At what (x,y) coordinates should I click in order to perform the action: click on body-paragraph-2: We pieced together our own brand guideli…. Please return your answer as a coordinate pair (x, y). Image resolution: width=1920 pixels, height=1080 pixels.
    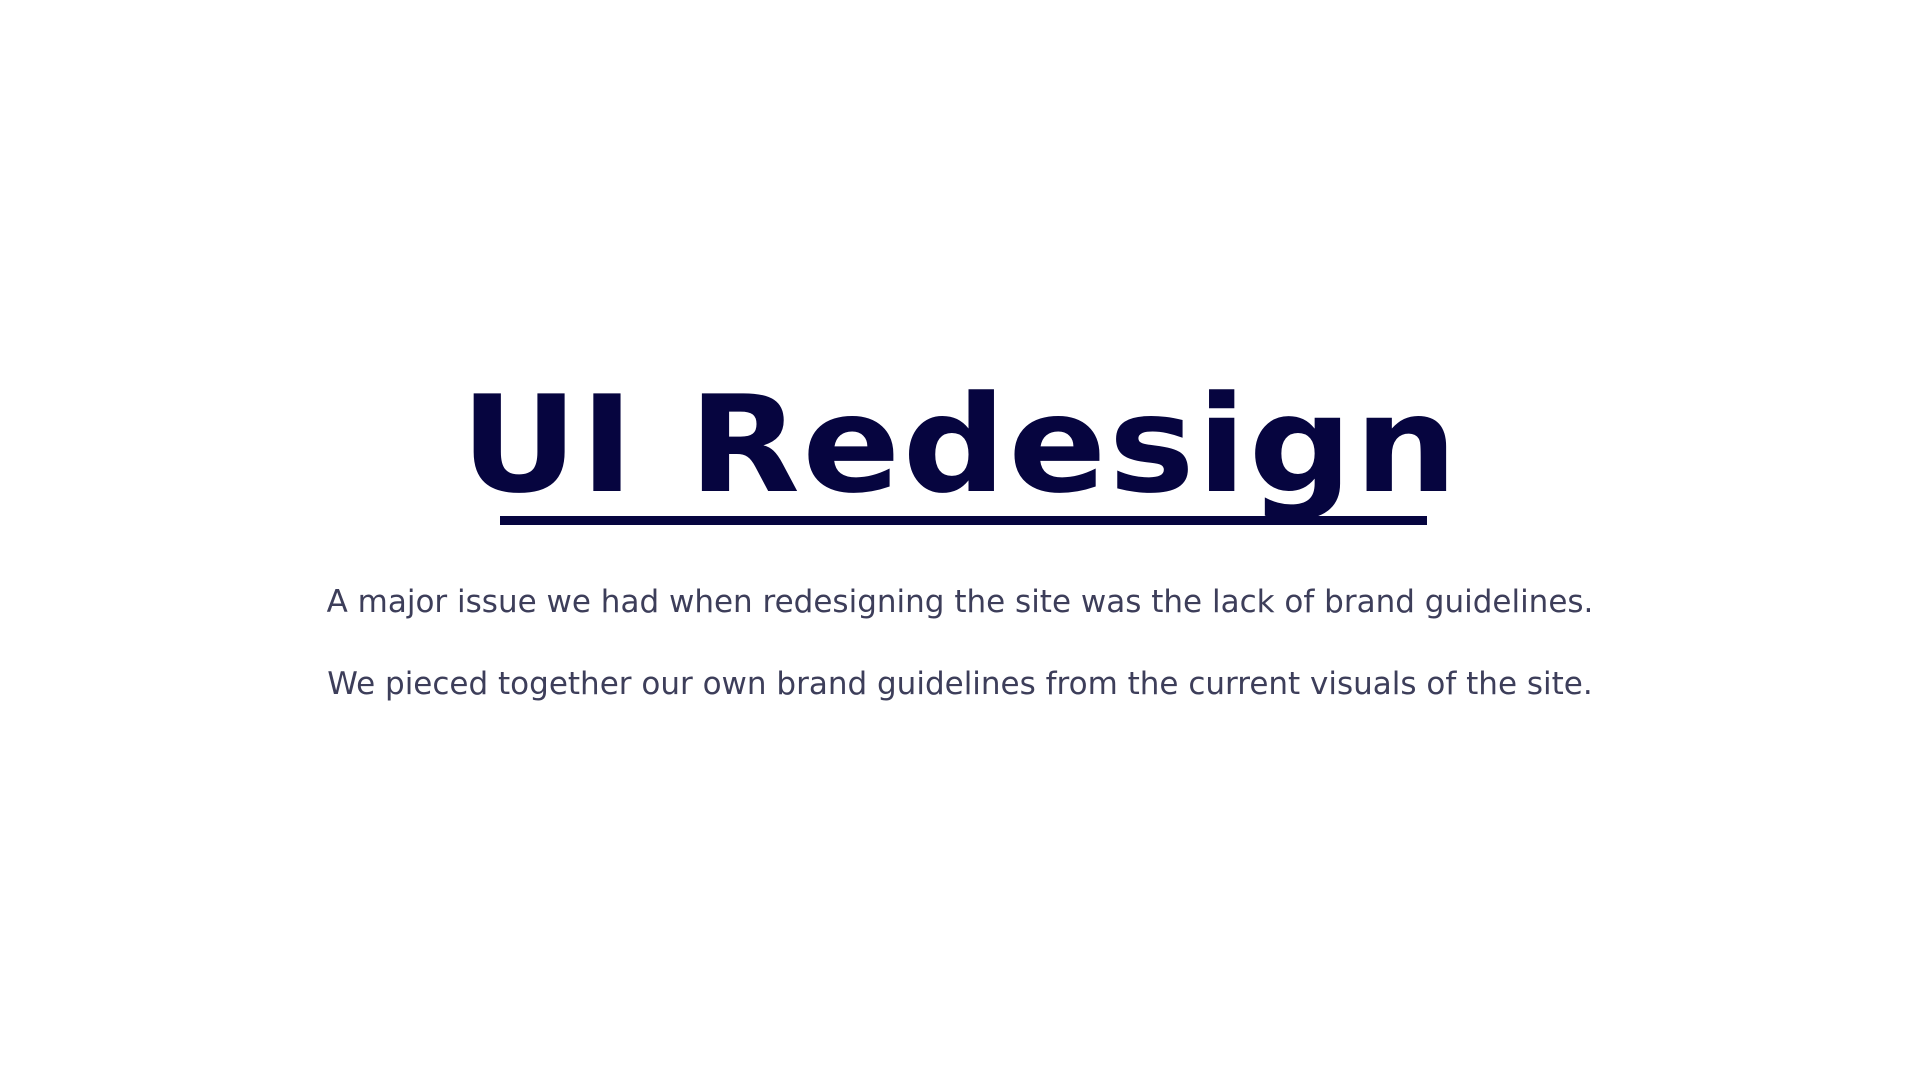
    Looking at the image, I should click on (960, 684).